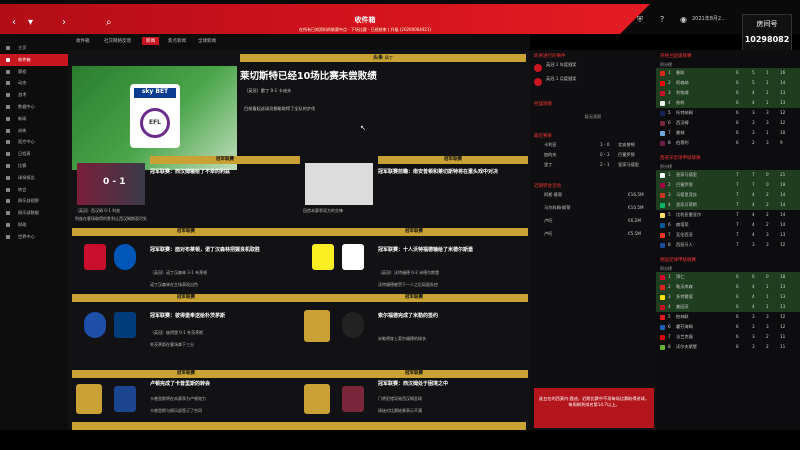 The image size is (800, 450). I want to click on table-row: 5 托特纳姆 6 3 3 12, so click(728, 113).